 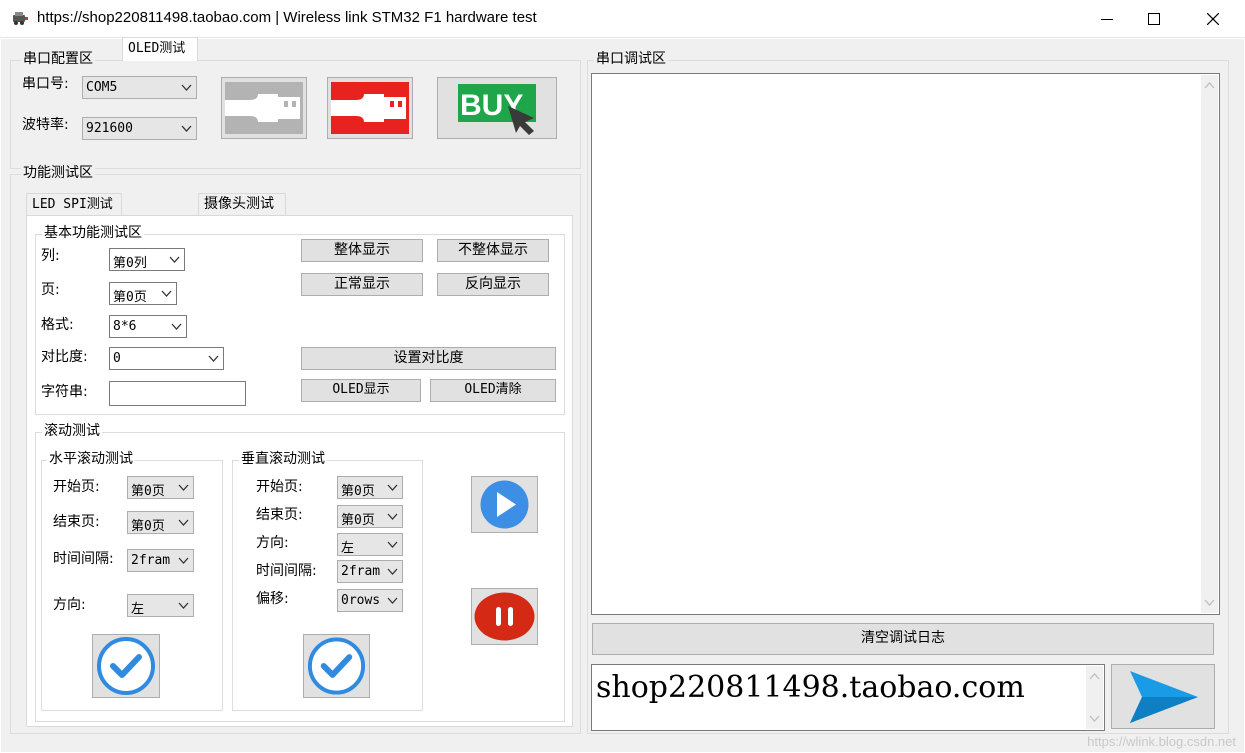 What do you see at coordinates (148, 326) in the screenshot?
I see `format-select: 8*6` at bounding box center [148, 326].